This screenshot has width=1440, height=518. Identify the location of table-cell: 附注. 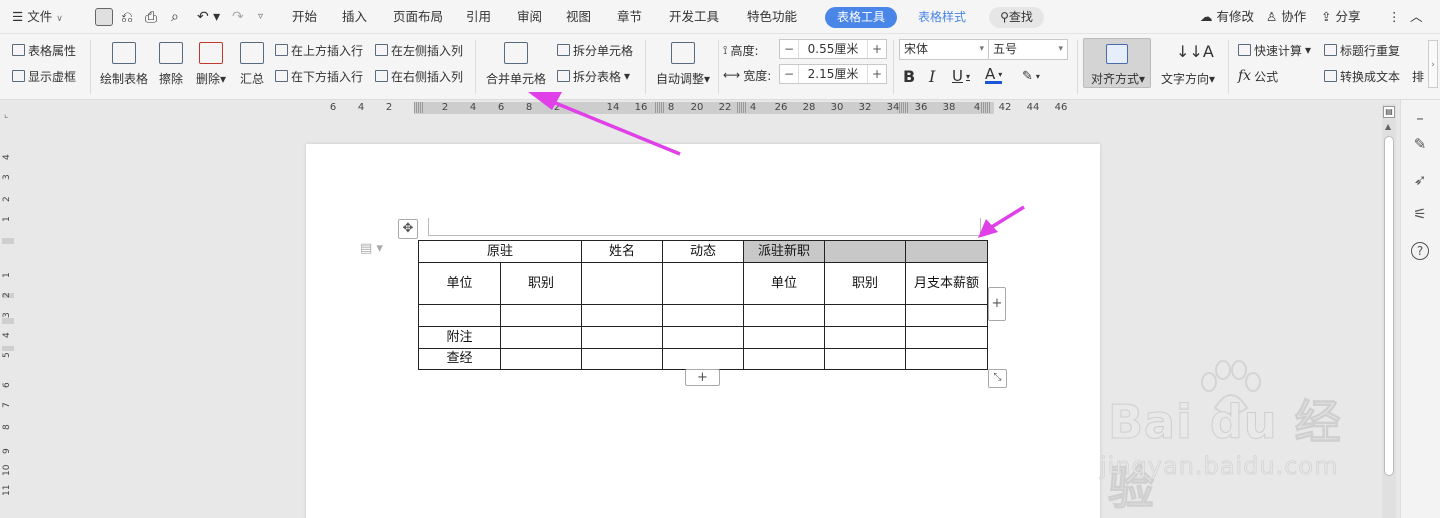
(459, 337).